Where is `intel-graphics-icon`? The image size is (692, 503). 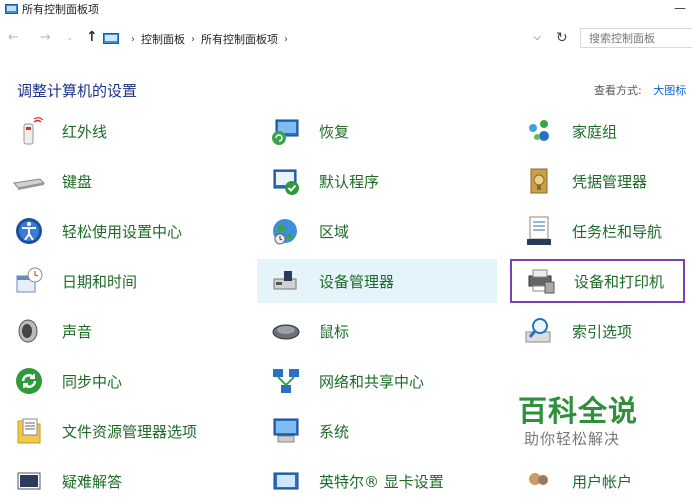 intel-graphics-icon is located at coordinates (286, 481).